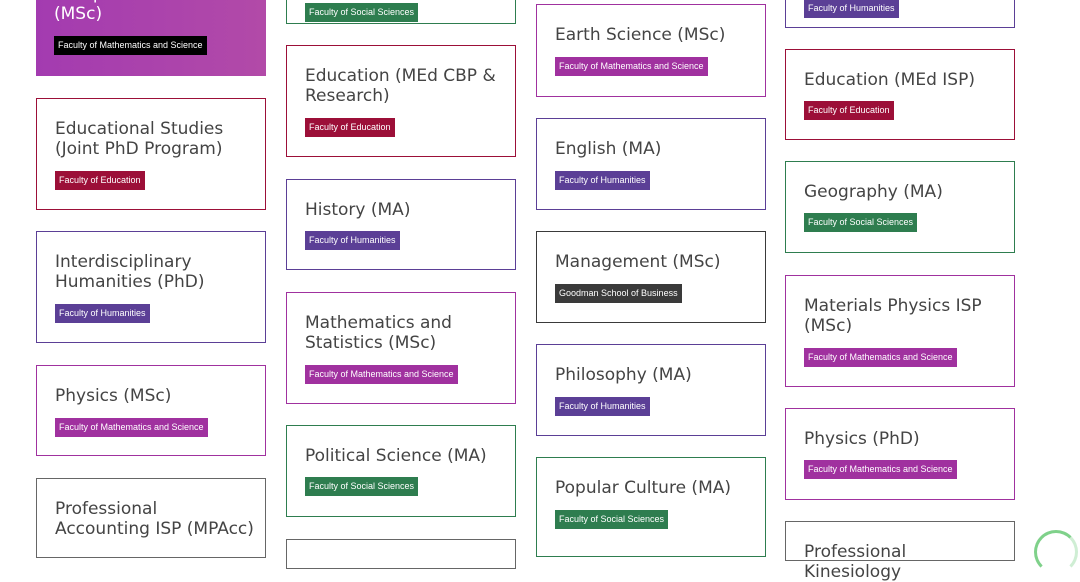 The width and height of the screenshot is (1080, 582). Describe the element at coordinates (651, 390) in the screenshot. I see `program-card-philosophy-ma: Philosophy (MA) Faculty of Humanities` at that location.